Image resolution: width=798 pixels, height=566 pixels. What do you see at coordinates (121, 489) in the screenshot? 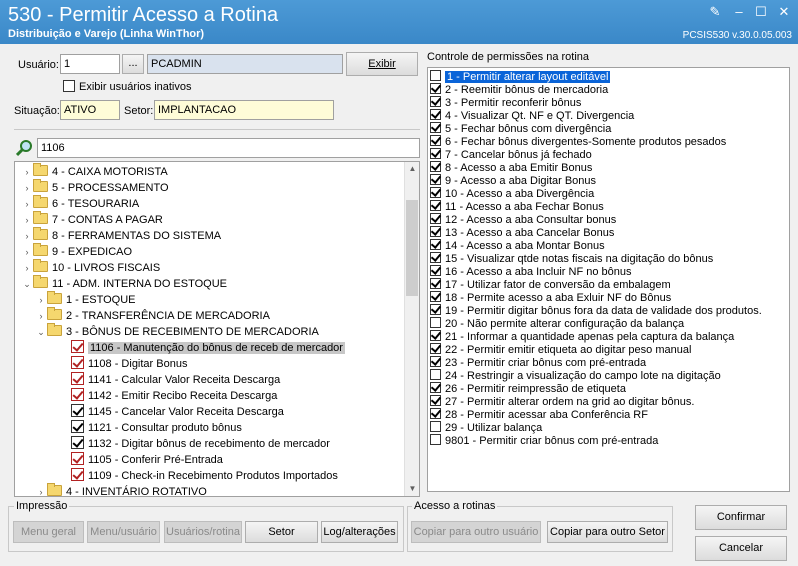
I see `tree-folder-item: › 4 - INVENTÁRIO ROTATIVO` at bounding box center [121, 489].